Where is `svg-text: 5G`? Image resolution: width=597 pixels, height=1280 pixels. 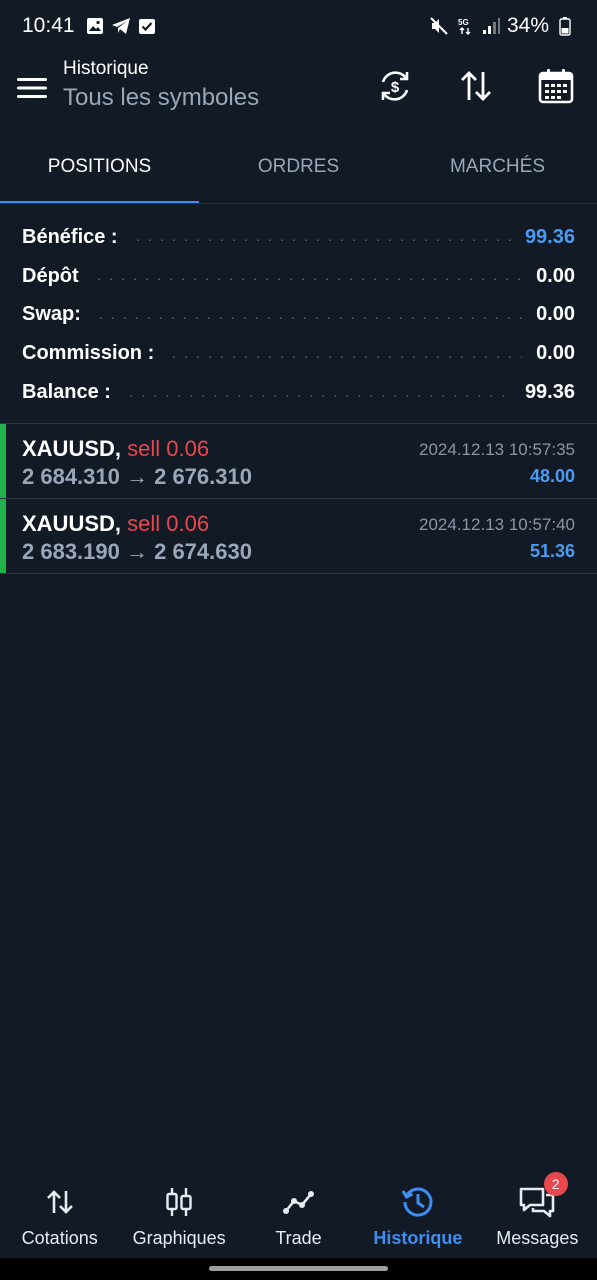
svg-text: 5G is located at coordinates (463, 22).